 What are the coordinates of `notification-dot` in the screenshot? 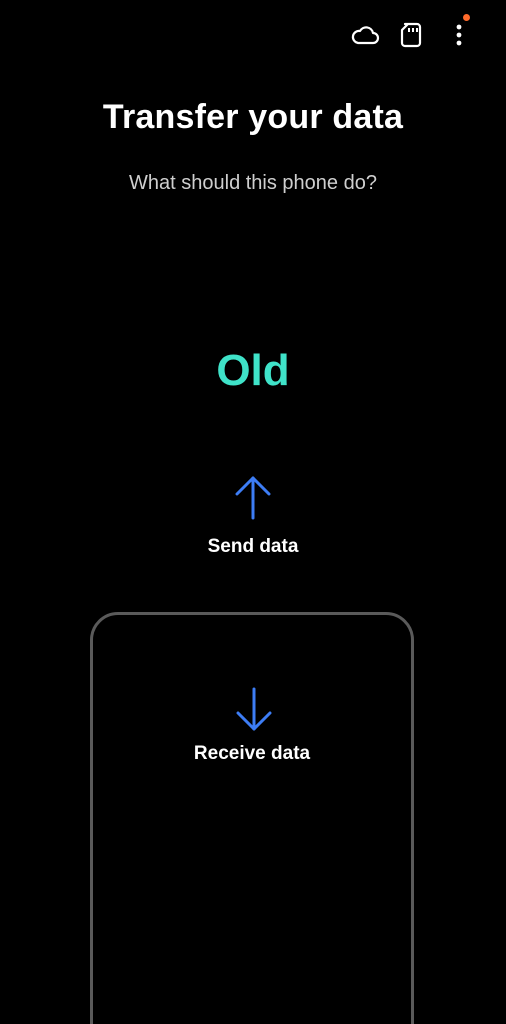 It's located at (466, 17).